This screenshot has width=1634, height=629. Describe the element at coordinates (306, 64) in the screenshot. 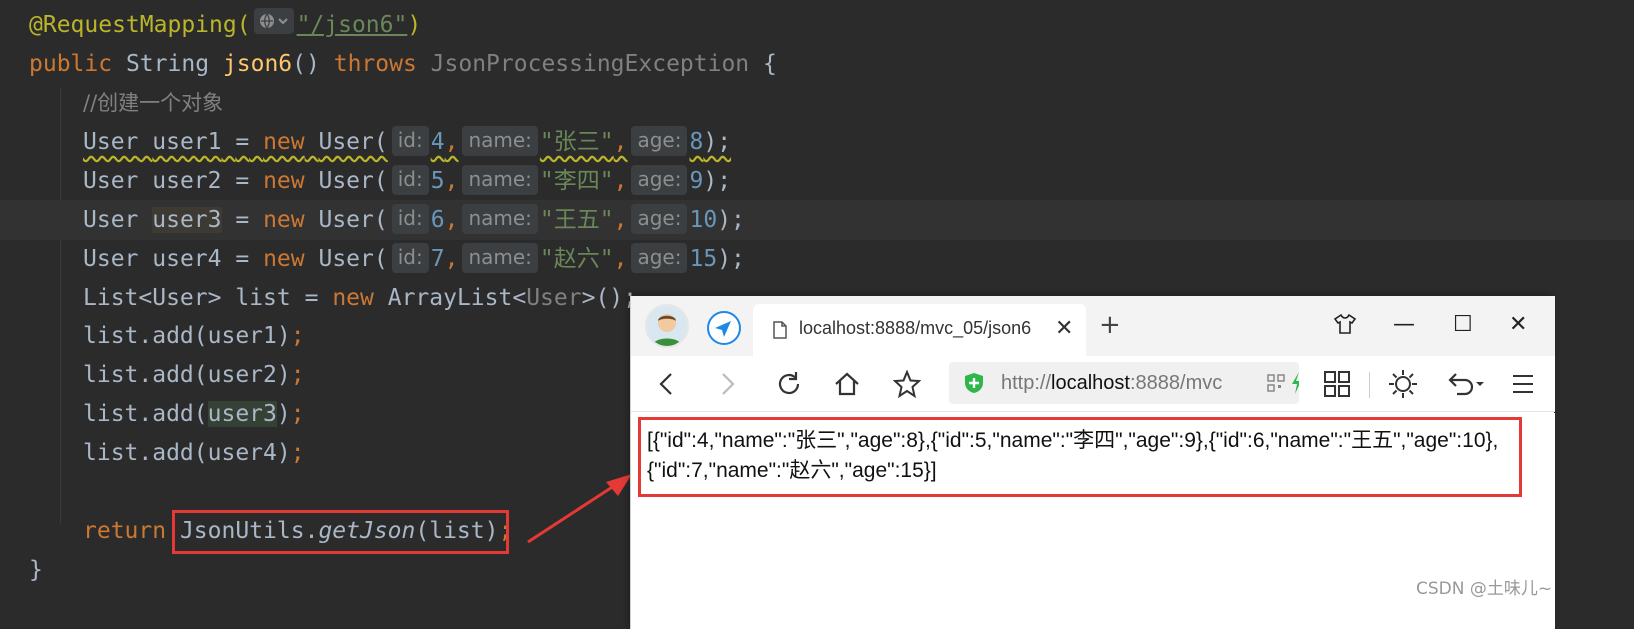

I see `method-parens: ()` at that location.